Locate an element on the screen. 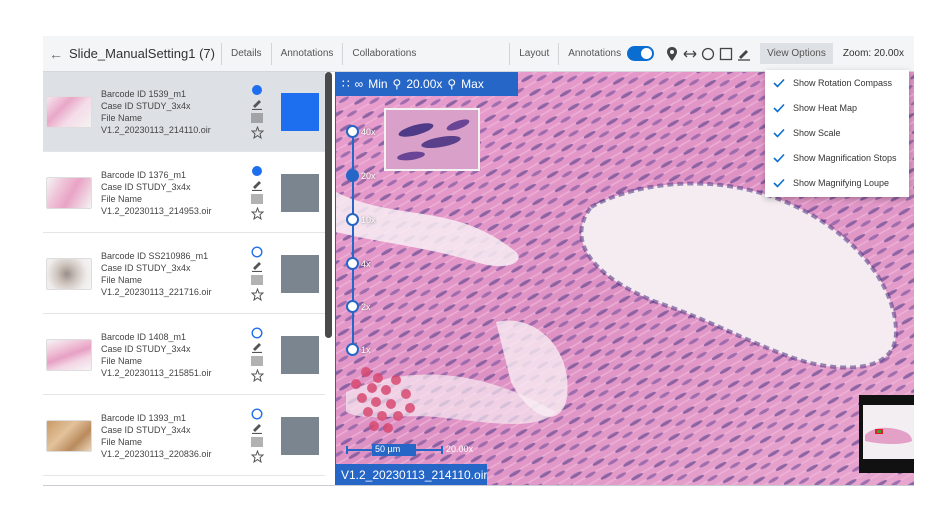  mag-stop-4x is located at coordinates (352, 263).